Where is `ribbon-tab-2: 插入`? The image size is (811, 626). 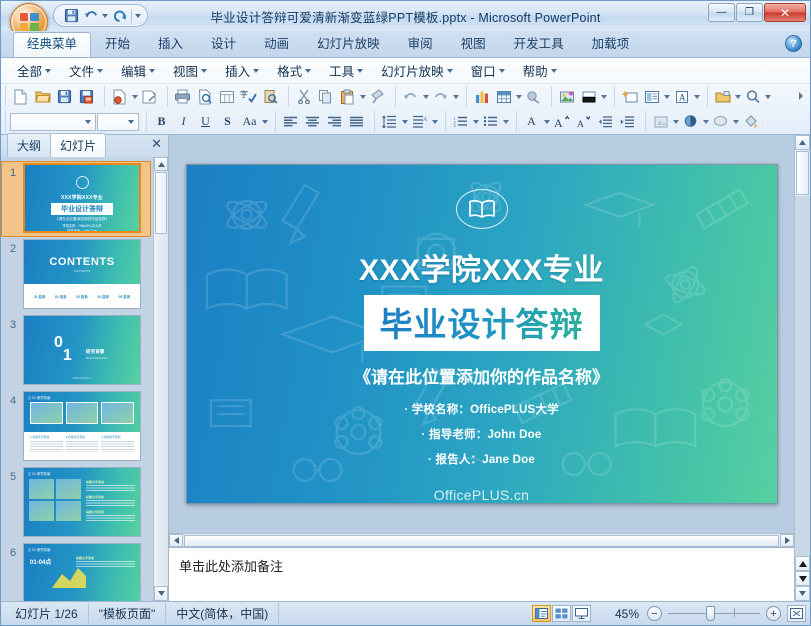
ribbon-tab-2: 插入 is located at coordinates (170, 44).